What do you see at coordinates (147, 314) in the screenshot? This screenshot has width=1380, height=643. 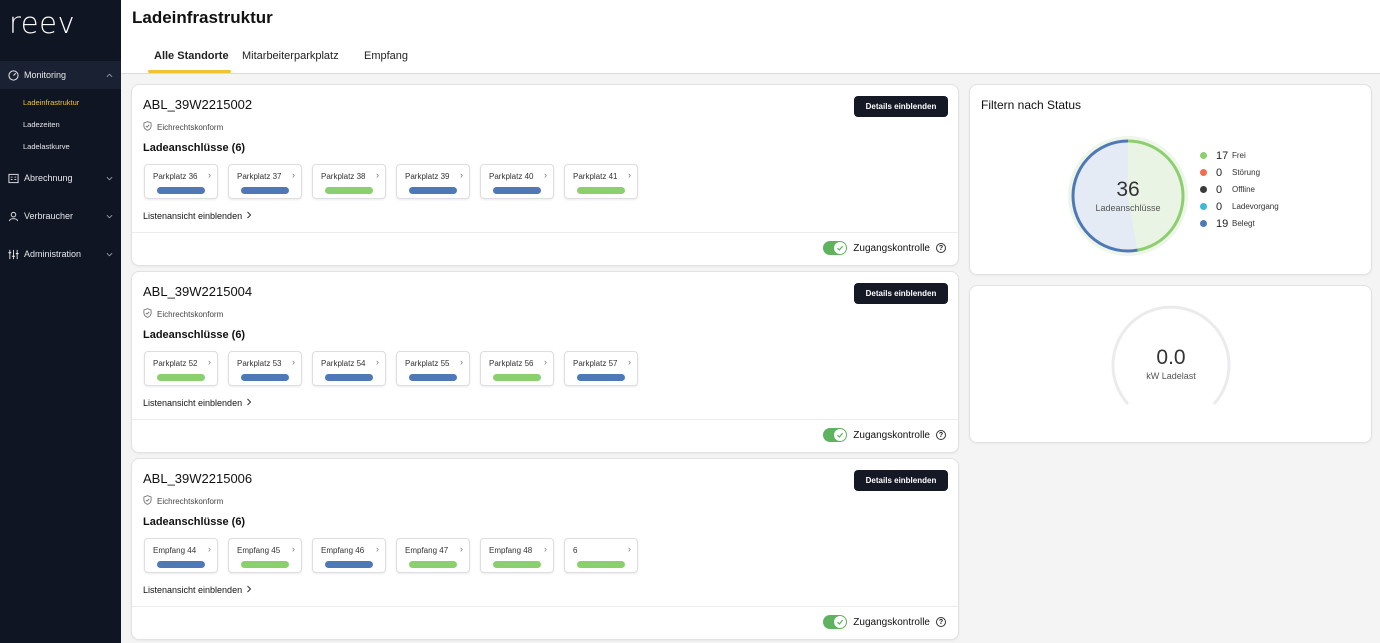 I see `shield-icon` at bounding box center [147, 314].